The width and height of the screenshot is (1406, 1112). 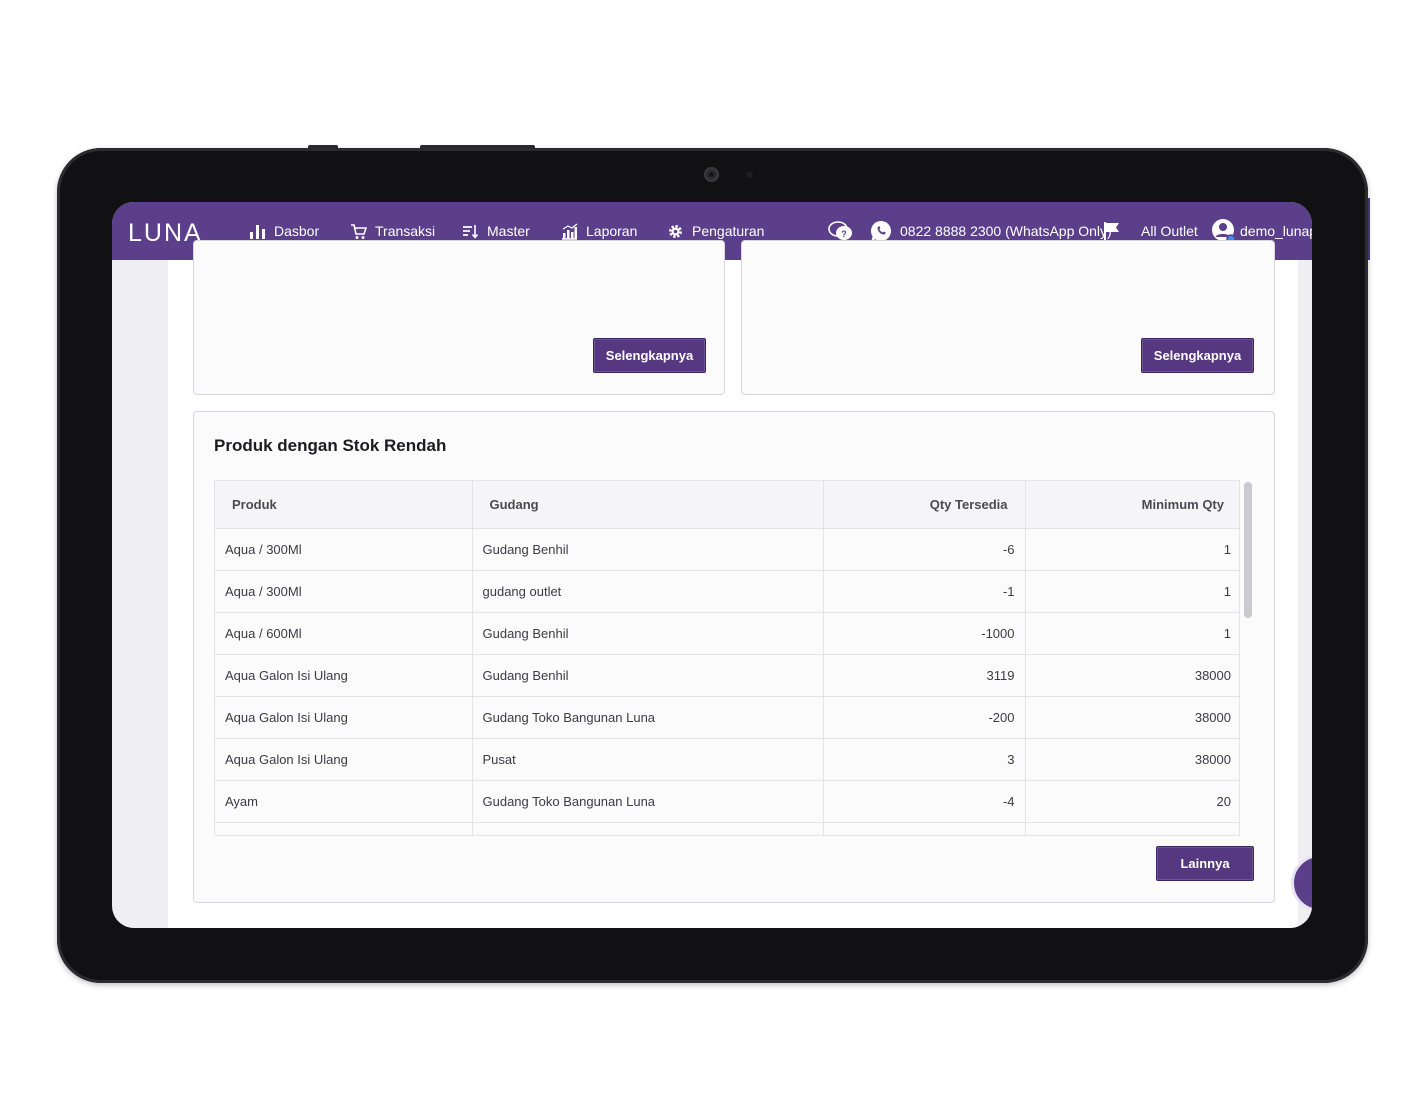 I want to click on nav-label: Transaksi, so click(x=405, y=231).